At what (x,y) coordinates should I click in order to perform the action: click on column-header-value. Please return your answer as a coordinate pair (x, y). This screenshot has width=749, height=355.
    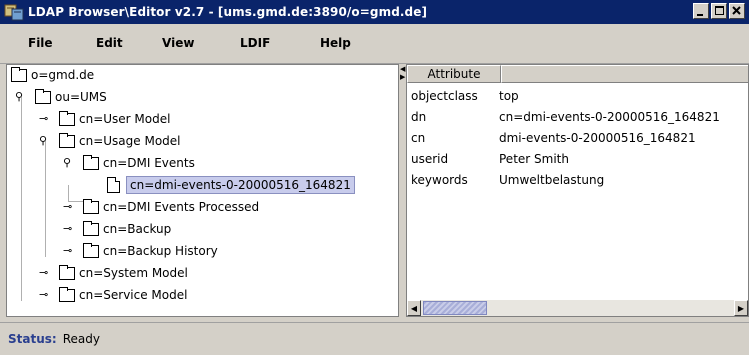
    Looking at the image, I should click on (624, 74).